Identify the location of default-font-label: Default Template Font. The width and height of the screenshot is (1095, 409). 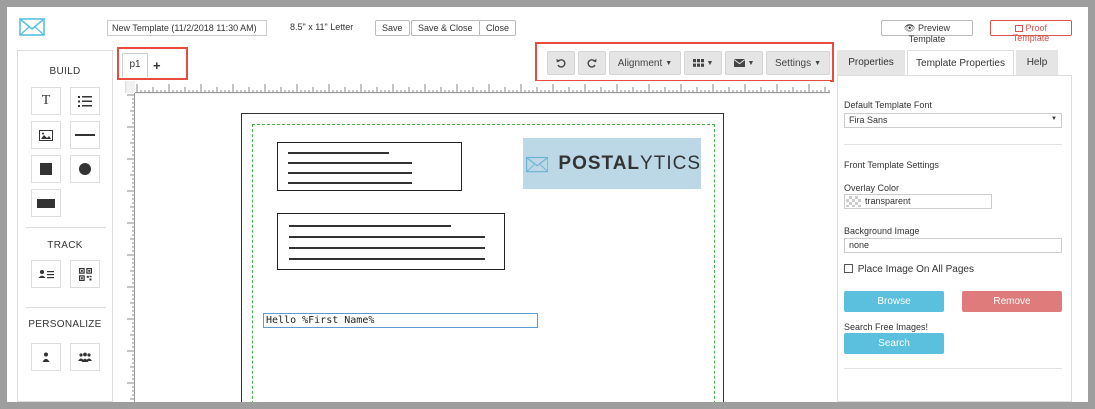
(888, 105).